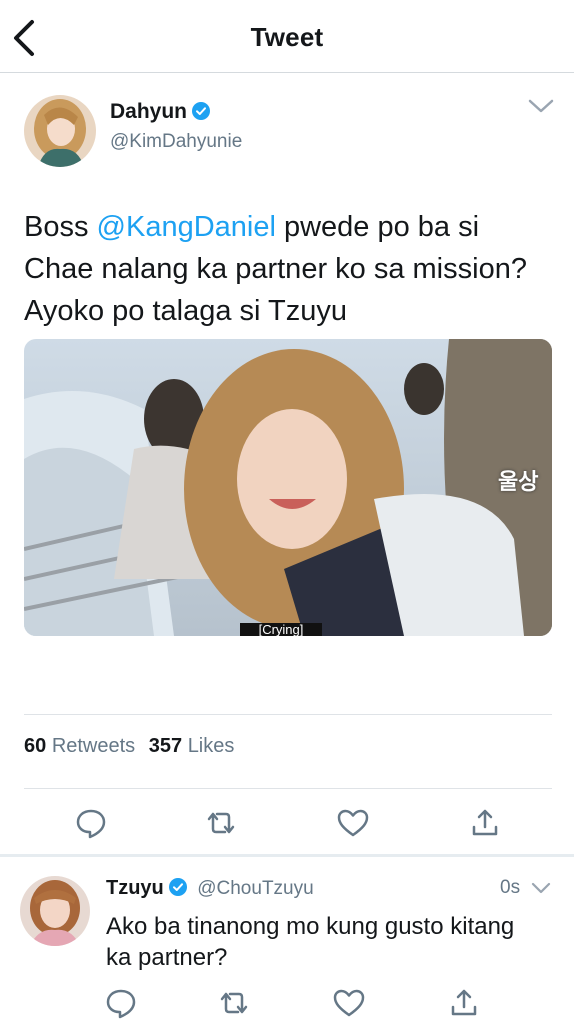 Image resolution: width=574 pixels, height=1026 pixels. What do you see at coordinates (211, 746) in the screenshot?
I see `likes-label: Likes` at bounding box center [211, 746].